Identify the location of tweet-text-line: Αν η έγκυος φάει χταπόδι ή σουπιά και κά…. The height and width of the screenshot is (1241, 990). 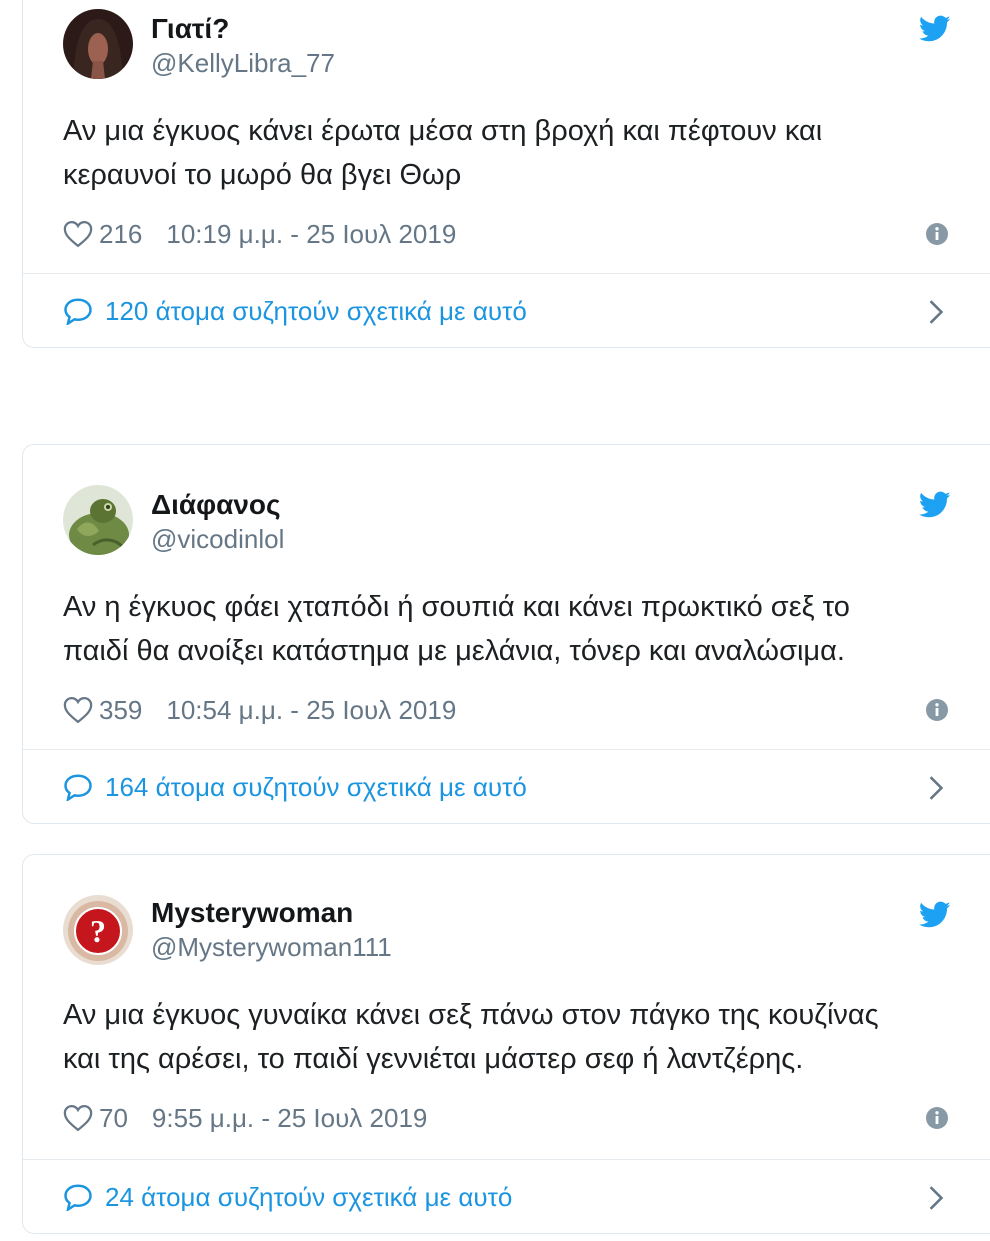
(456, 607).